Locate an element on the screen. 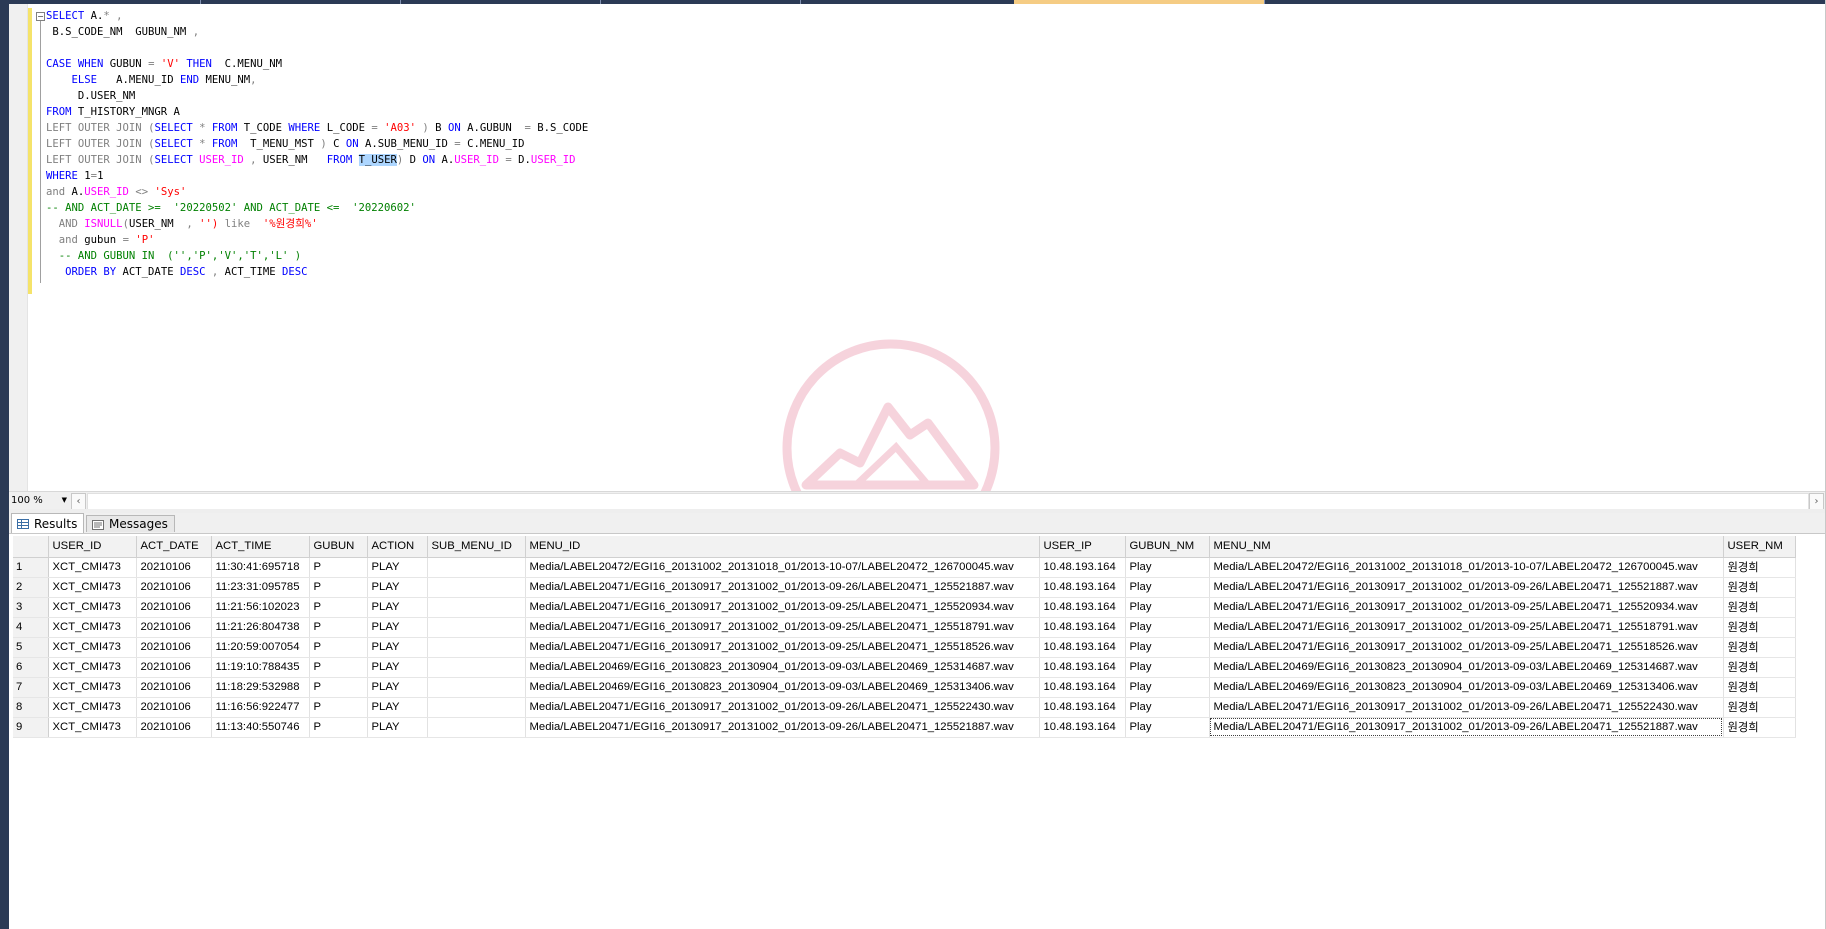 The width and height of the screenshot is (1826, 929). code-line is located at coordinates (317, 48).